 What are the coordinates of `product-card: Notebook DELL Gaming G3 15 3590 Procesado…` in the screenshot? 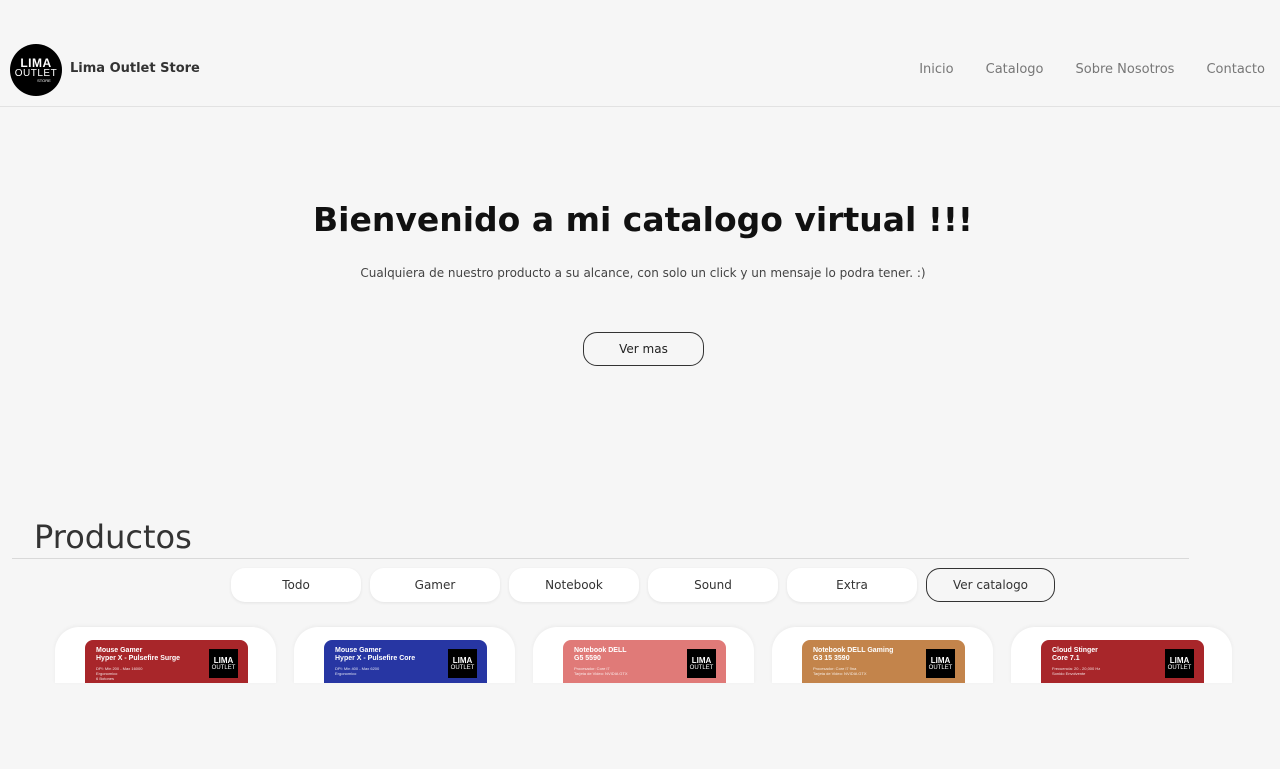 It's located at (882, 655).